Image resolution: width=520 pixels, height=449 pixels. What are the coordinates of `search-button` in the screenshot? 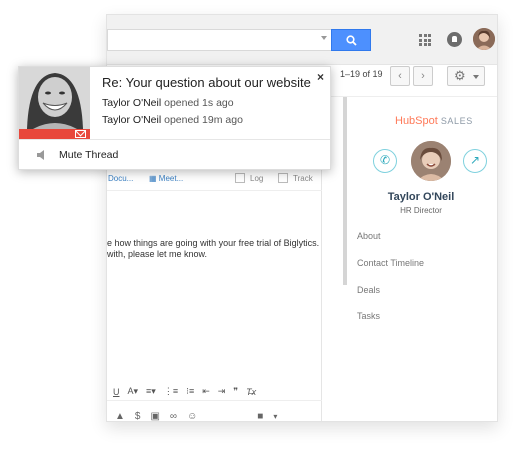 It's located at (351, 40).